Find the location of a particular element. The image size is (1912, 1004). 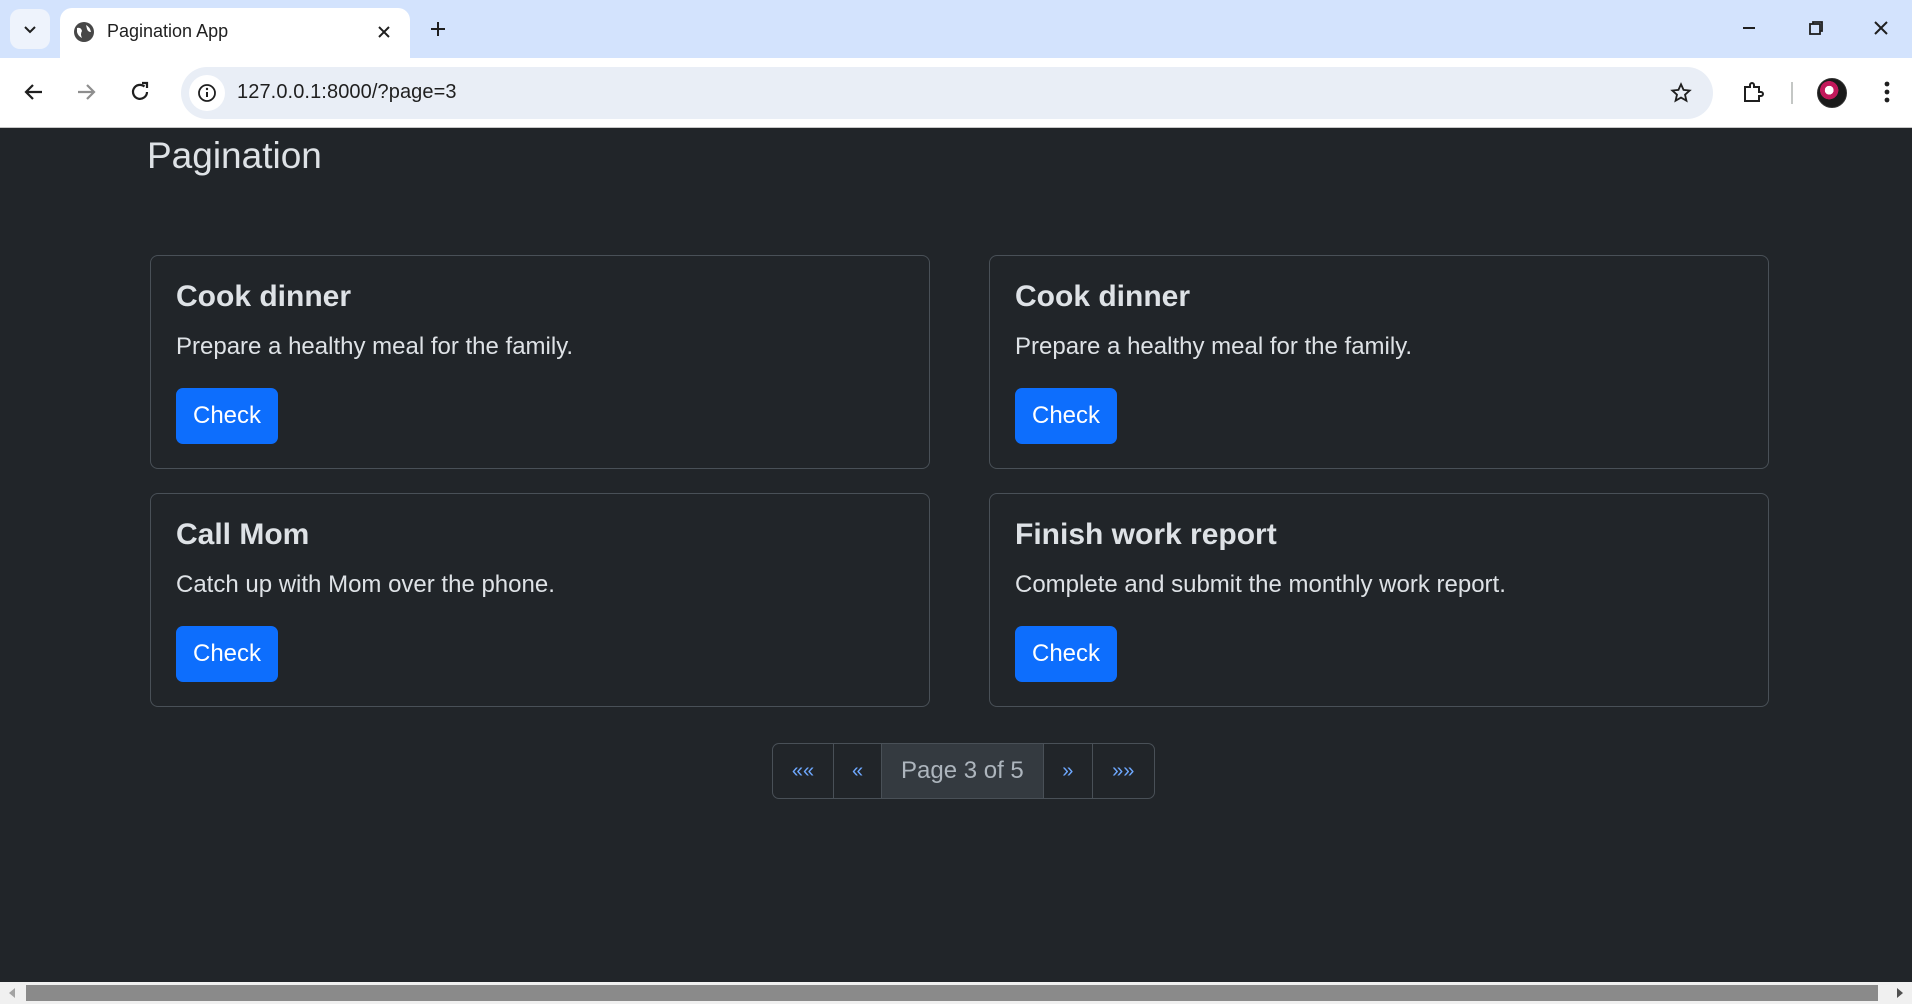

caret-right-icon is located at coordinates (1900, 993).